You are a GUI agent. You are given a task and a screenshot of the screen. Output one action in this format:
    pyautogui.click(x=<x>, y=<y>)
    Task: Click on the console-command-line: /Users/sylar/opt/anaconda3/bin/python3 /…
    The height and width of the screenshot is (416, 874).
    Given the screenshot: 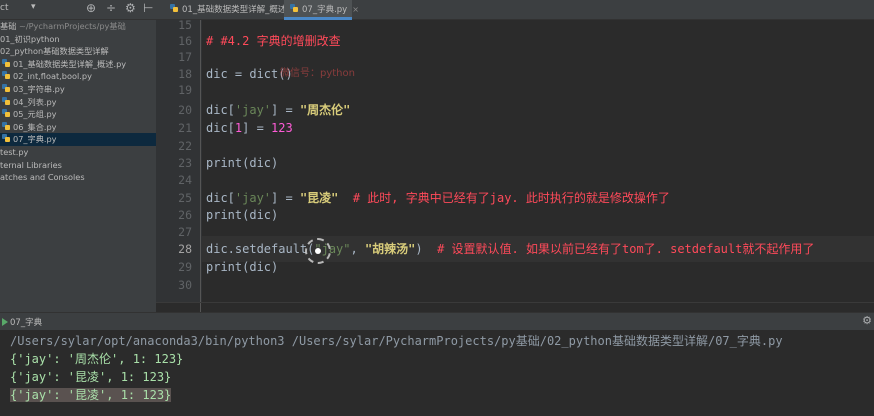 What is the action you would take?
    pyautogui.click(x=396, y=341)
    